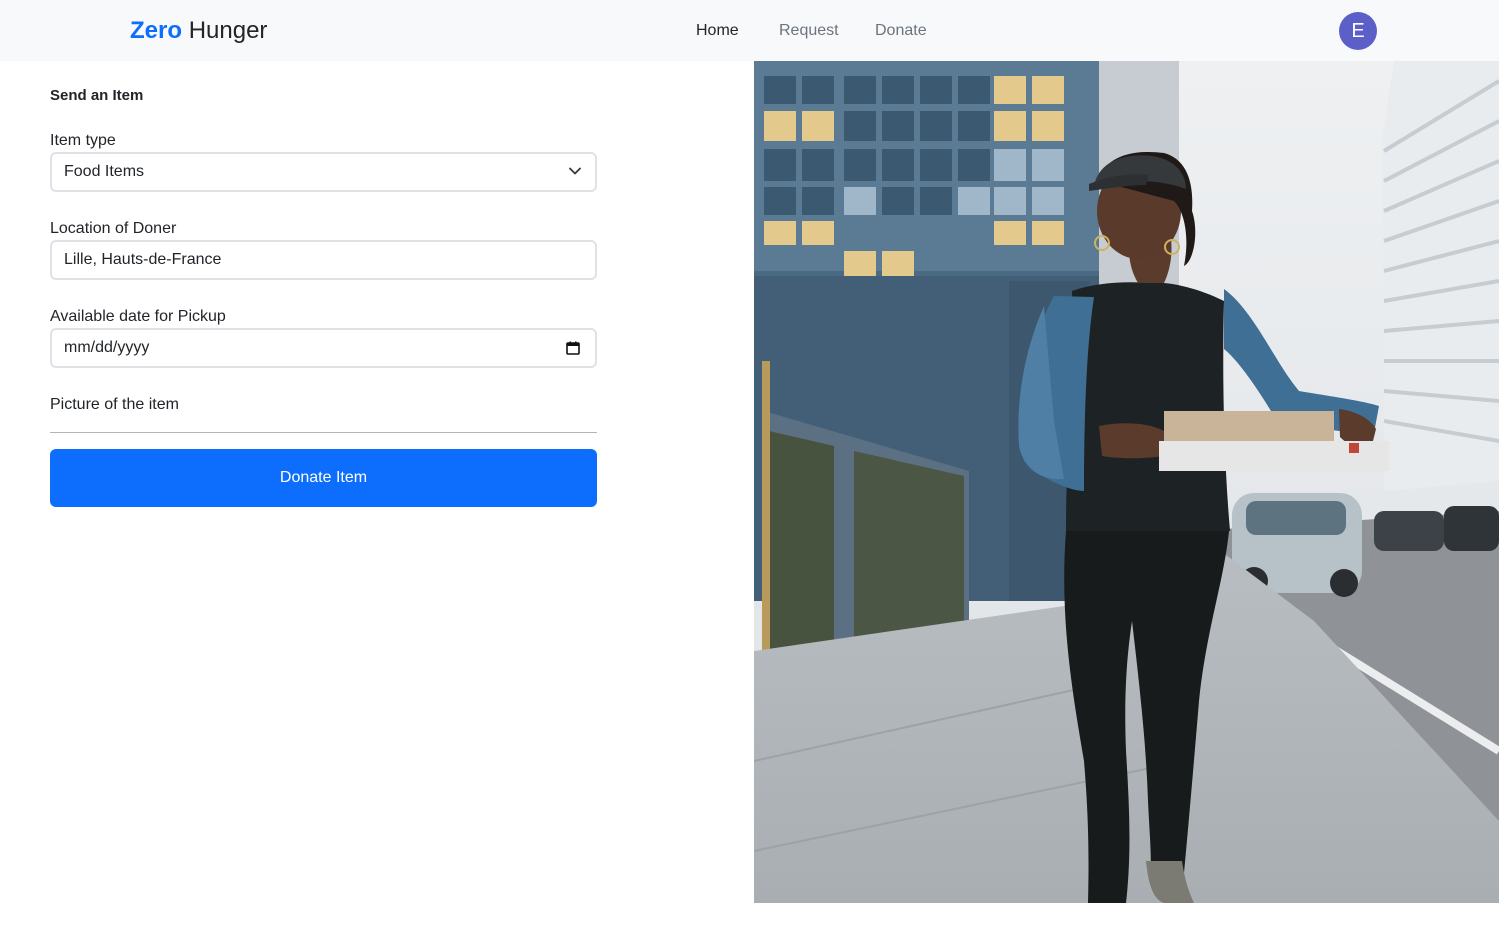 The height and width of the screenshot is (925, 1499). Describe the element at coordinates (113, 228) in the screenshot. I see `location-label: Location of Doner` at that location.